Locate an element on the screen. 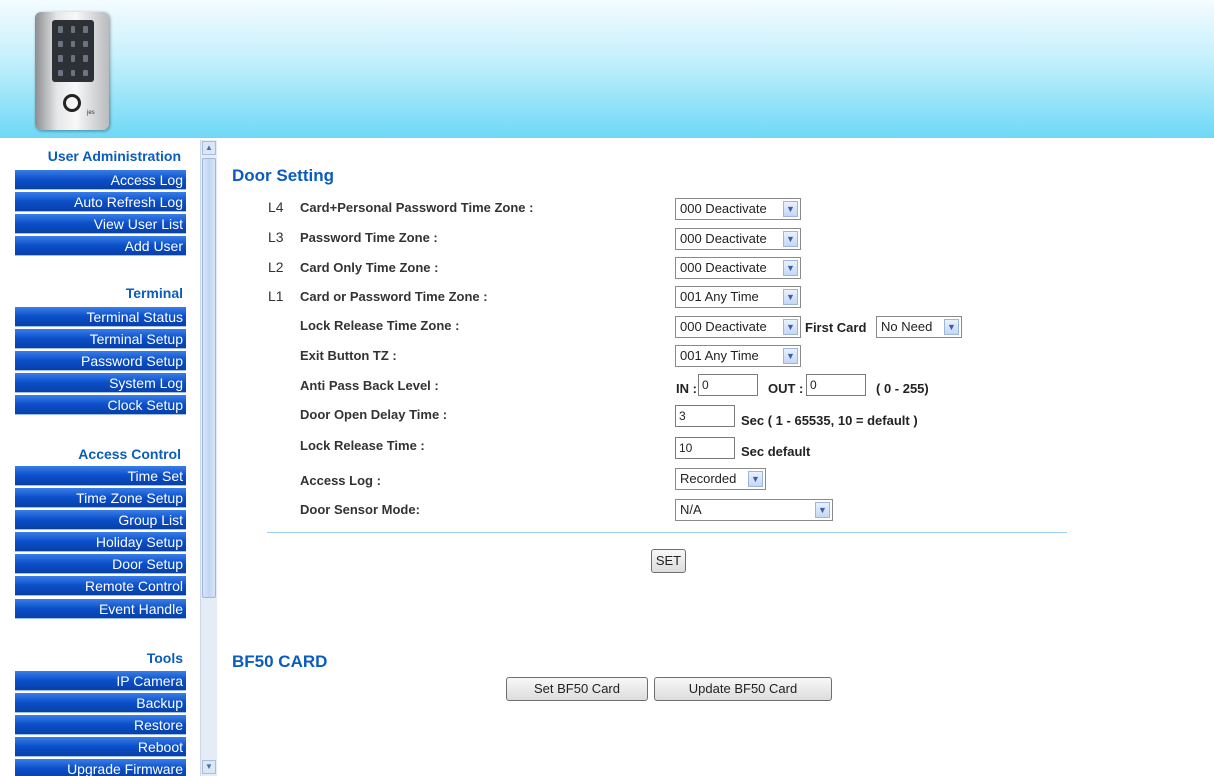 This screenshot has height=776, width=1214. select-value: No Need is located at coordinates (907, 326).